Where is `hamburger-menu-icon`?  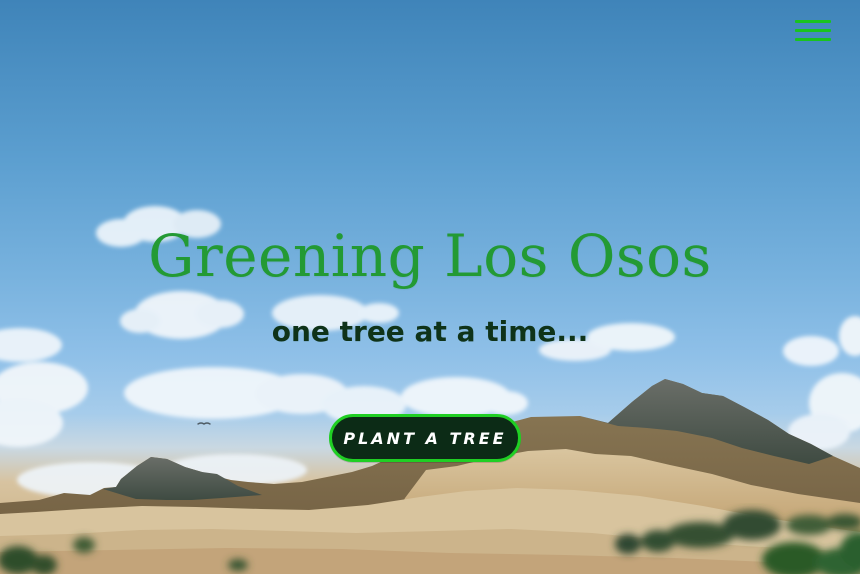 hamburger-menu-icon is located at coordinates (813, 31).